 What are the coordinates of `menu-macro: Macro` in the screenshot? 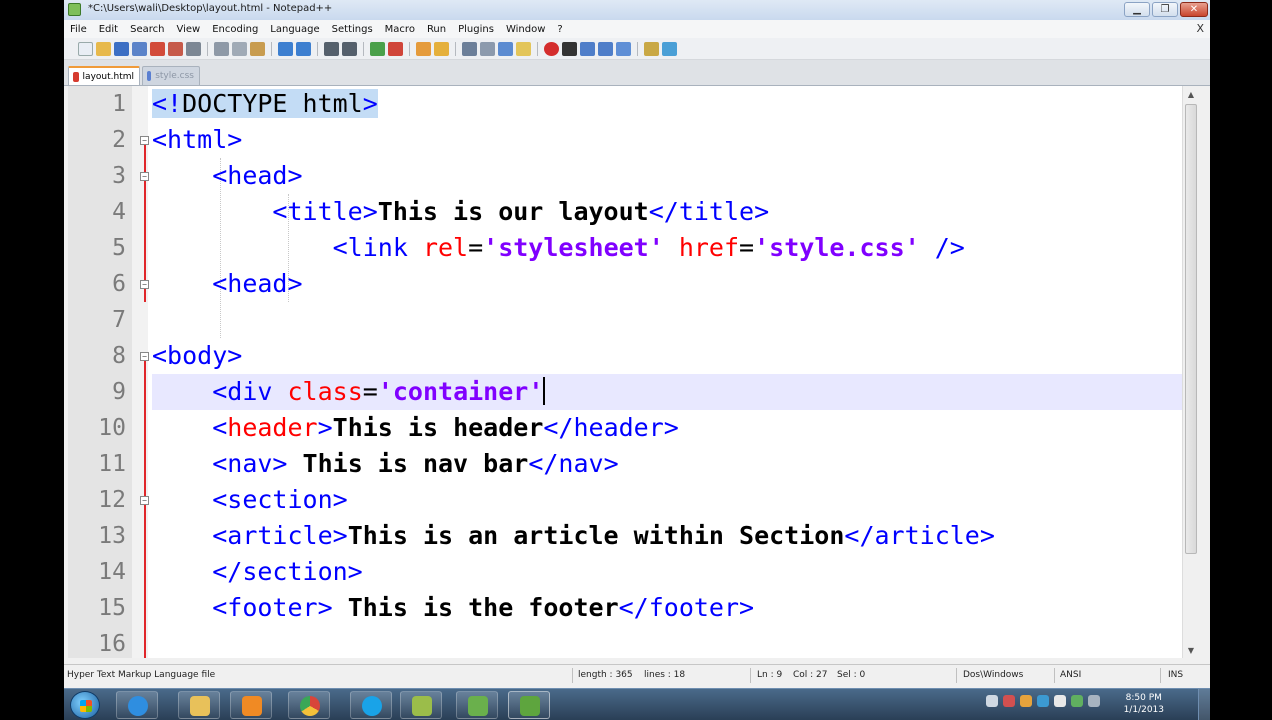 It's located at (400, 29).